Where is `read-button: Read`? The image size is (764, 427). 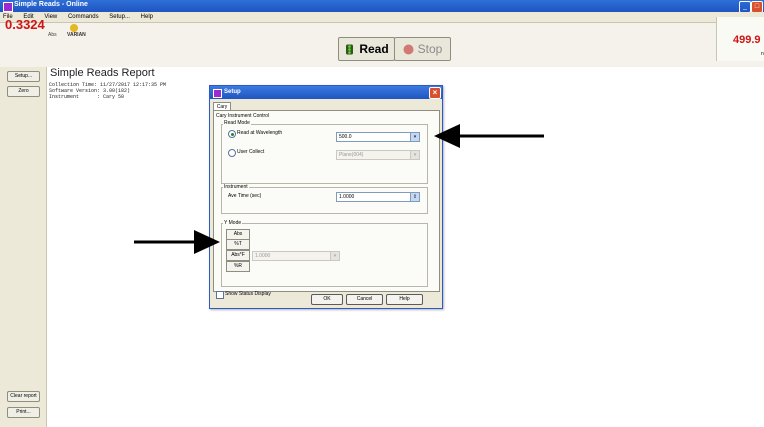
read-button: Read is located at coordinates (366, 49).